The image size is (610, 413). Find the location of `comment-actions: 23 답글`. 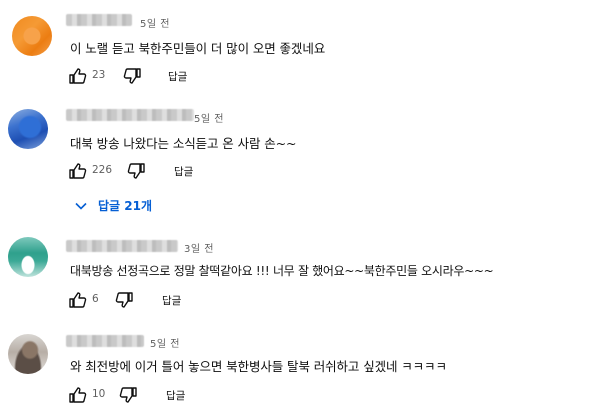

comment-actions: 23 답글 is located at coordinates (168, 76).